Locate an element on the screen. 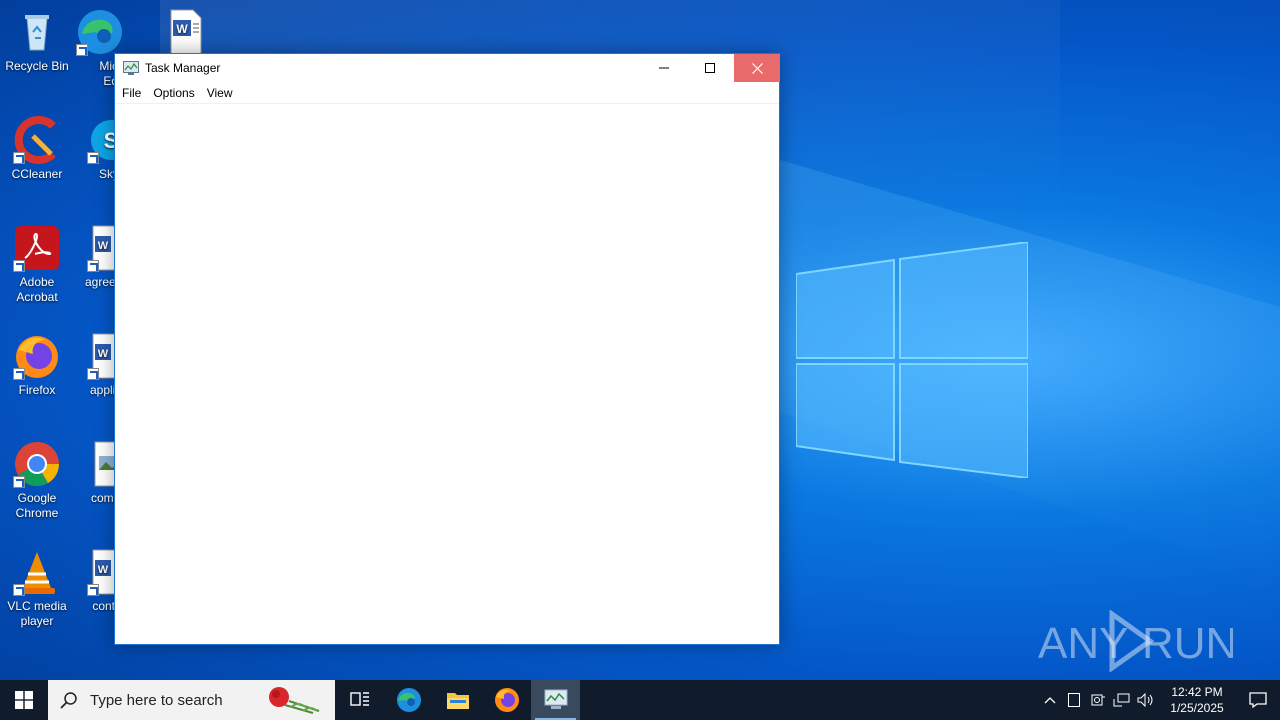 Image resolution: width=1280 pixels, height=720 pixels. desktop-icon-skype: S Sky is located at coordinates (95, 149).